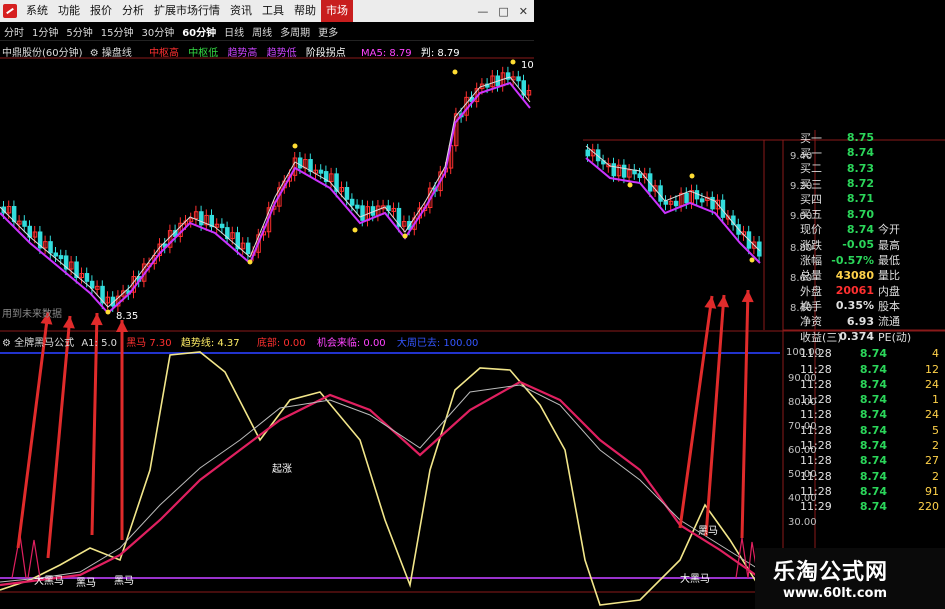 The width and height of the screenshot is (945, 609). What do you see at coordinates (856, 336) in the screenshot?
I see `quote-value: 0.374` at bounding box center [856, 336].